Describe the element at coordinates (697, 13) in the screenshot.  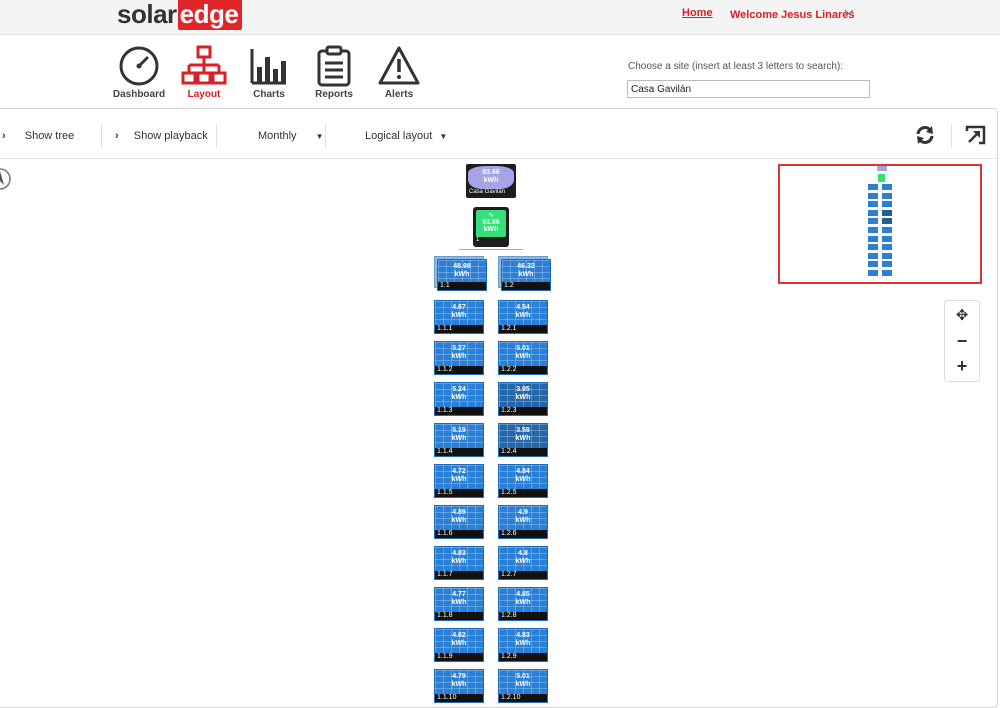
I see `home-link: Home` at that location.